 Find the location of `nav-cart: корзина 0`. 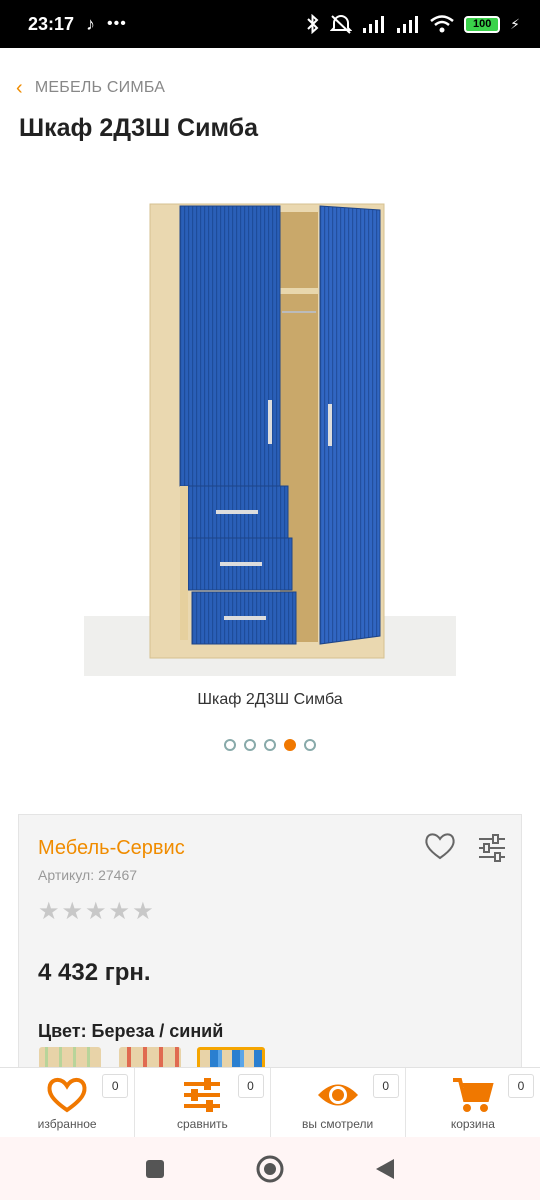

nav-cart: корзина 0 is located at coordinates (473, 1102).